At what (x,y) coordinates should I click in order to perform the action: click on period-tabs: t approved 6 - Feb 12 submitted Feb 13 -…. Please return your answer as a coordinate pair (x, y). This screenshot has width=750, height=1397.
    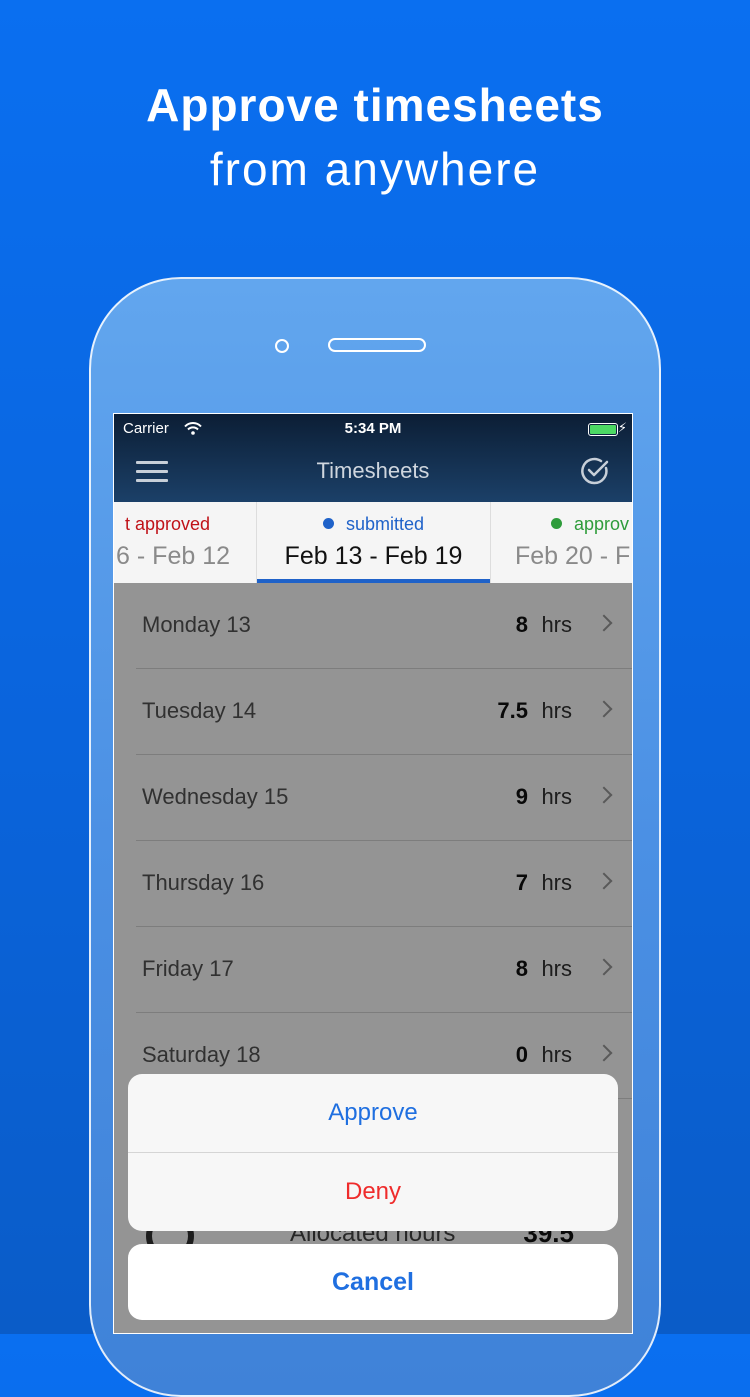
    Looking at the image, I should click on (373, 542).